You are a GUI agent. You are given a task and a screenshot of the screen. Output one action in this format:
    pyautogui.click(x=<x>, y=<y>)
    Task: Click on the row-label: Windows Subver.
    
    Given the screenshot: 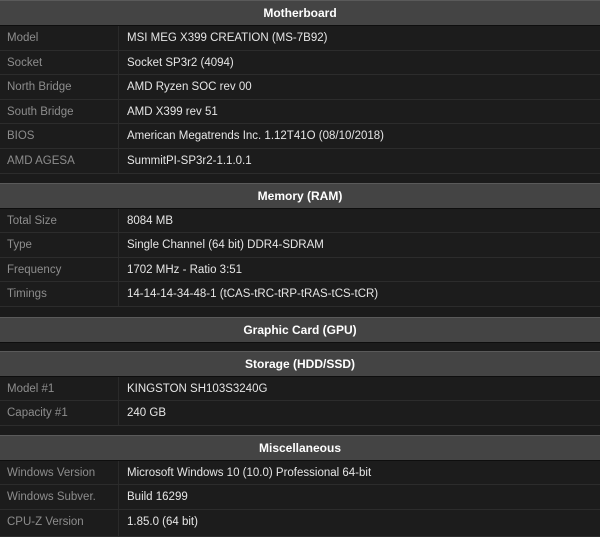 What is the action you would take?
    pyautogui.click(x=51, y=497)
    